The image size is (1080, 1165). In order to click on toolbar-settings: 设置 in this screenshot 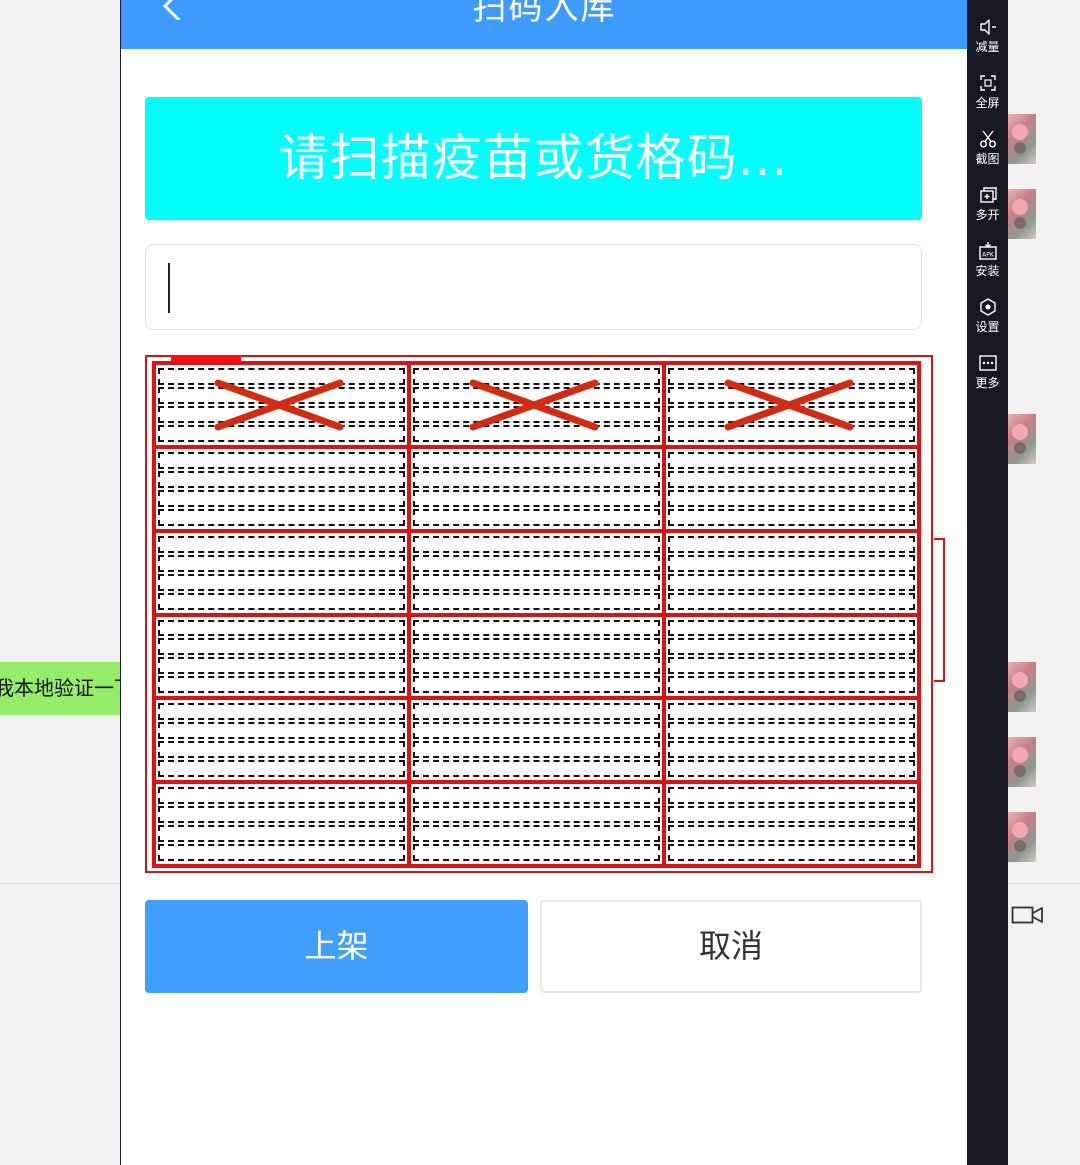, I will do `click(987, 322)`.